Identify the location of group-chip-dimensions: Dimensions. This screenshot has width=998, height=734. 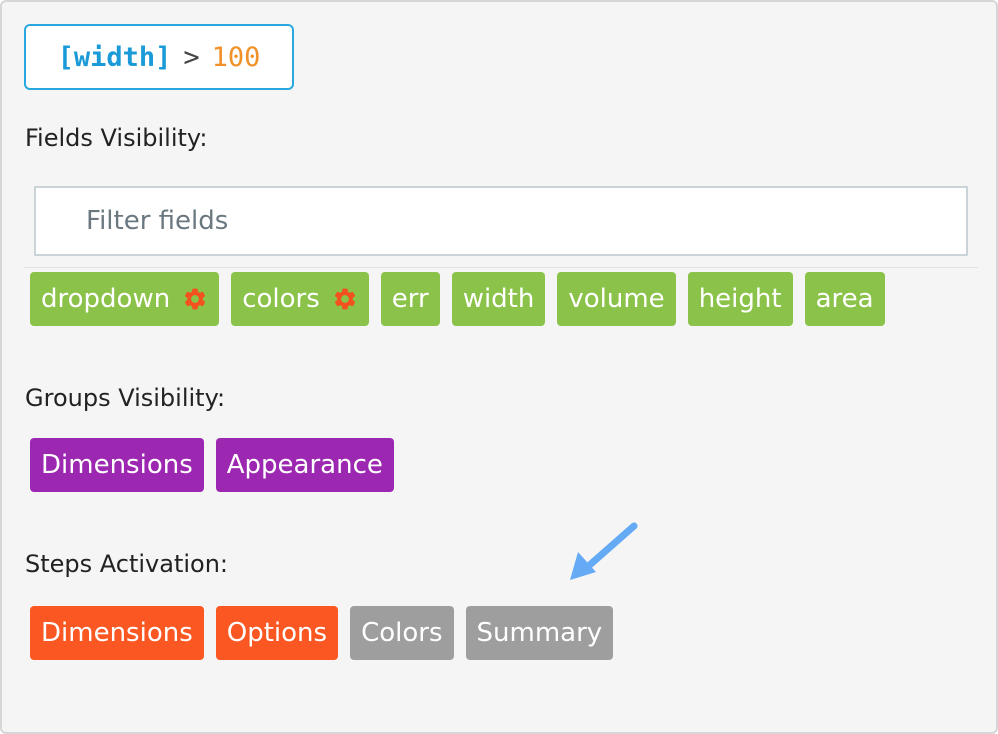
(117, 465).